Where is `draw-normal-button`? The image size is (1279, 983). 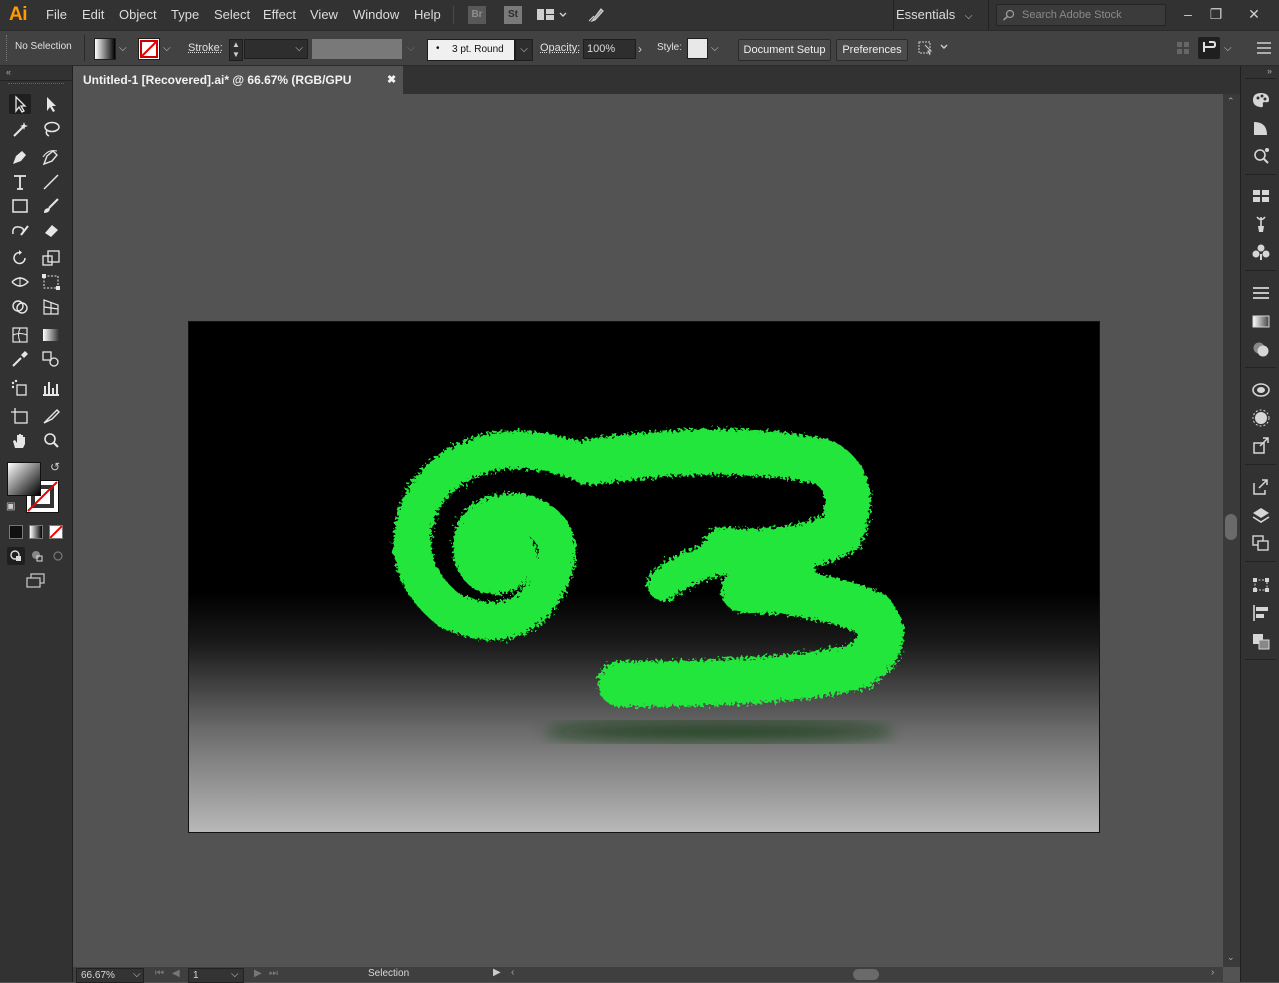
draw-normal-button is located at coordinates (16, 556).